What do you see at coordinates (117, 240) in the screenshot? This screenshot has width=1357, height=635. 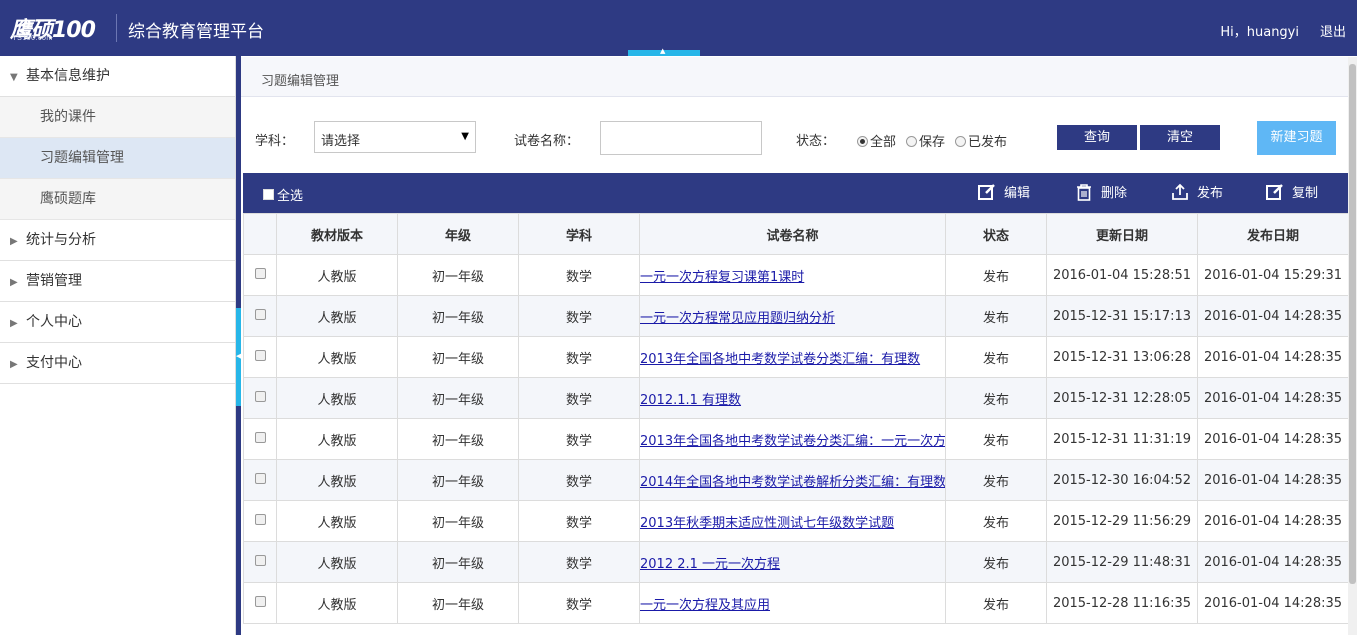 I see `sidebar-group-statistics: ▶ 统计与分析` at bounding box center [117, 240].